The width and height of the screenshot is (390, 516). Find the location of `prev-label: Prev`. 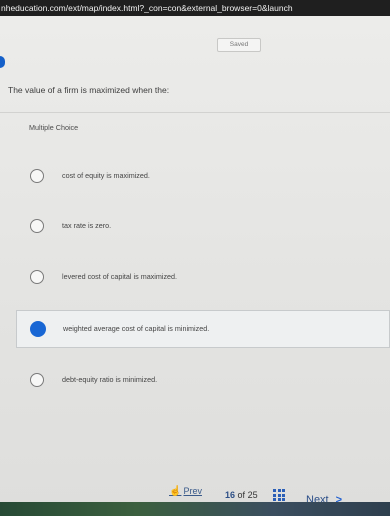

prev-label: Prev is located at coordinates (192, 491).